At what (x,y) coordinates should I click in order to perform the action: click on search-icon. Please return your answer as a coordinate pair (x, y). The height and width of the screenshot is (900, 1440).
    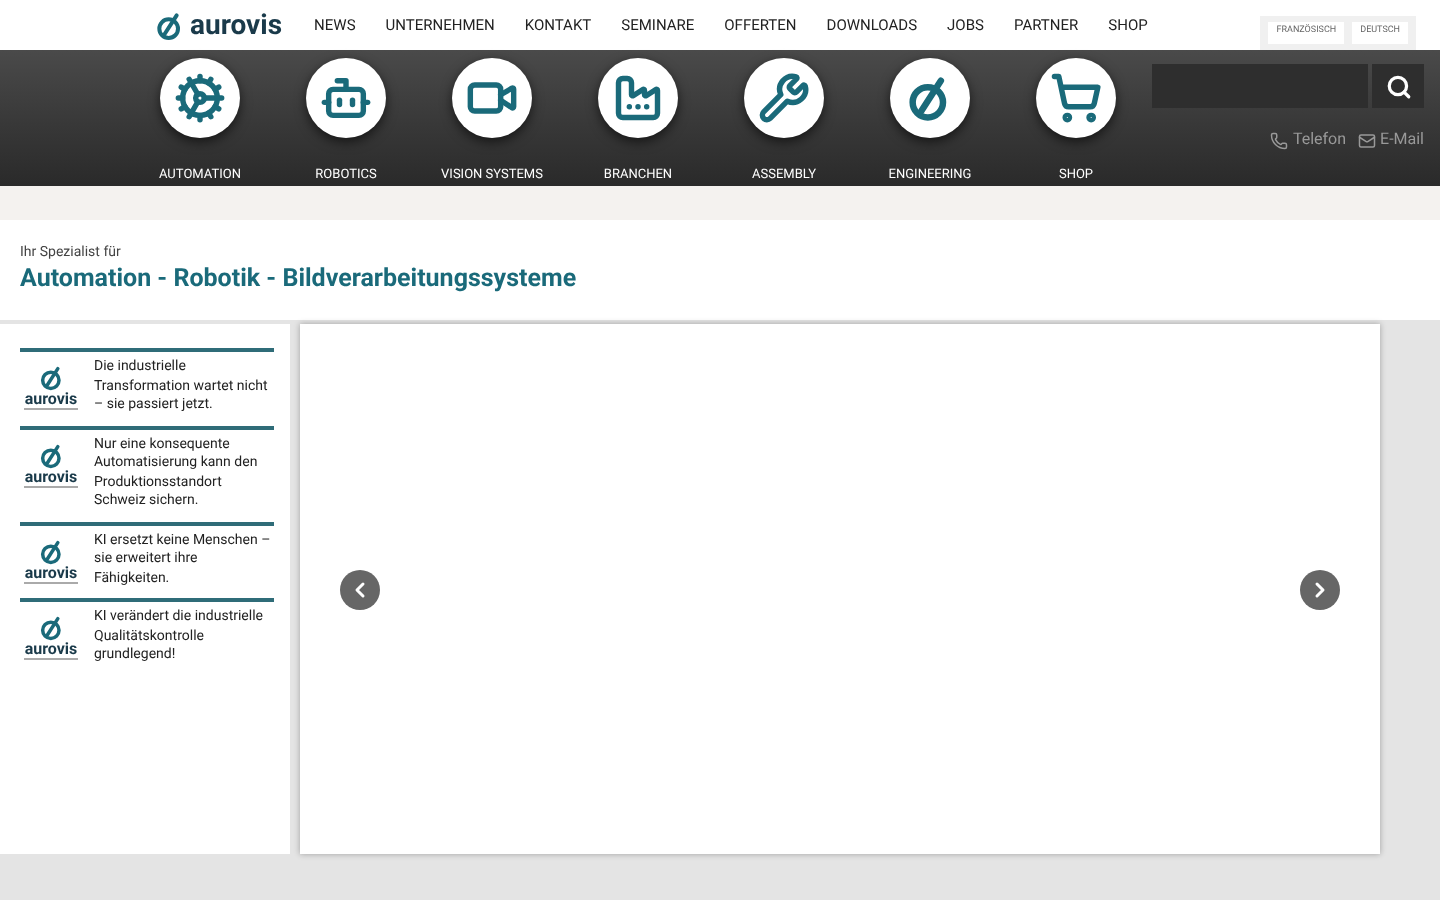
    Looking at the image, I should click on (1398, 86).